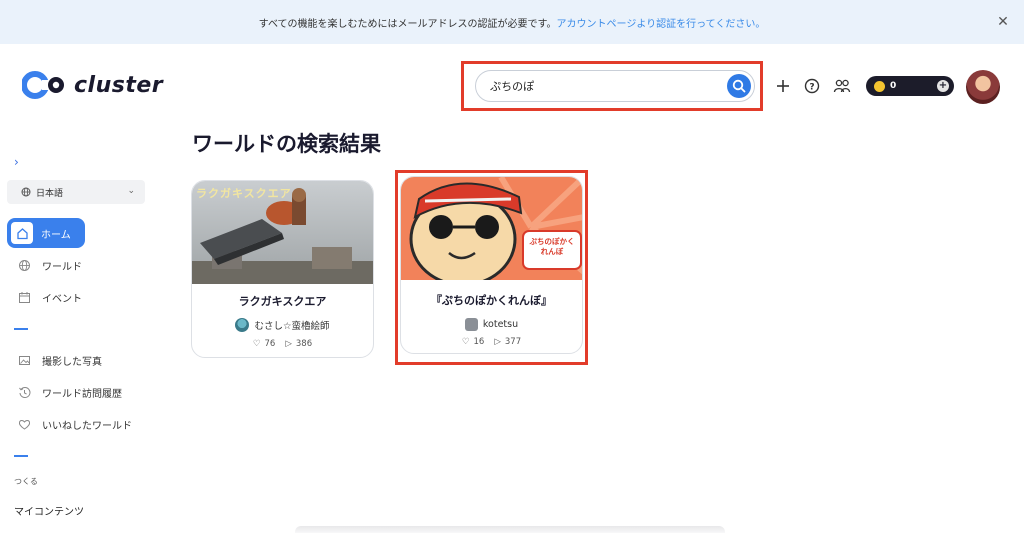 Image resolution: width=1024 pixels, height=533 pixels. What do you see at coordinates (270, 344) in the screenshot?
I see `like-count: 76` at bounding box center [270, 344].